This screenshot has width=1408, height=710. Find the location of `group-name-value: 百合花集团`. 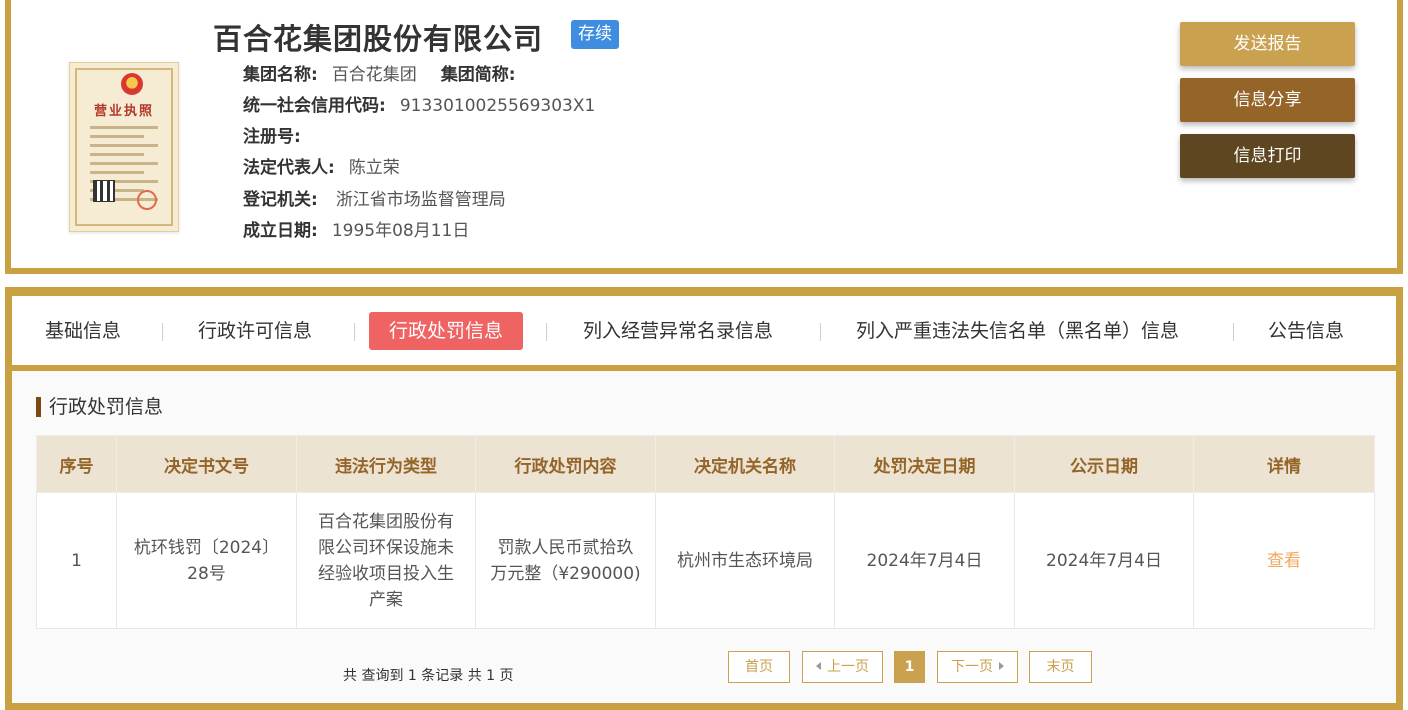

group-name-value: 百合花集团 is located at coordinates (374, 75).